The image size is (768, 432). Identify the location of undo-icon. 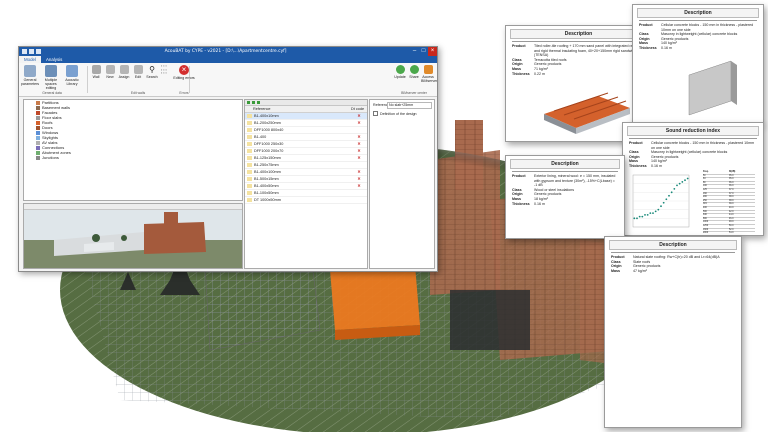
(31, 51).